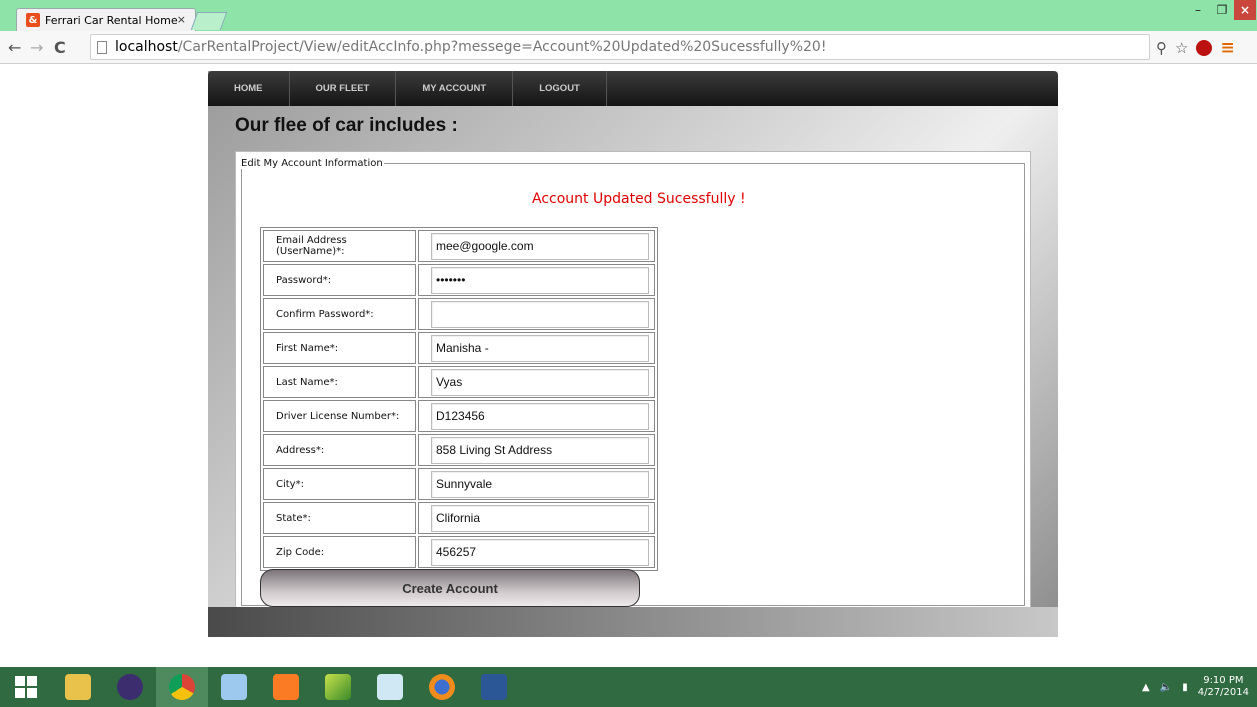  Describe the element at coordinates (455, 88) in the screenshot. I see `nav-my-account: MY ACCOUNT` at that location.